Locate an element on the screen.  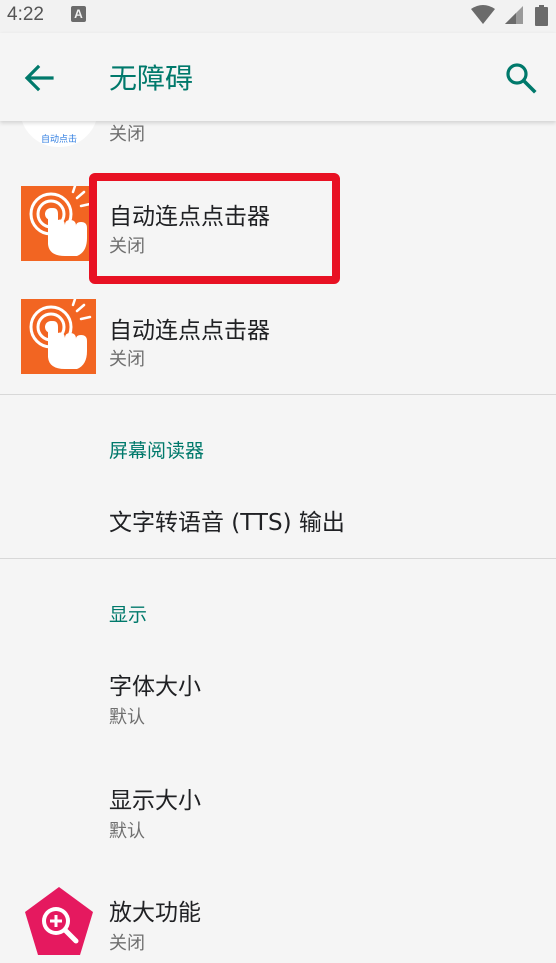
status-time: 4:22 is located at coordinates (25, 14).